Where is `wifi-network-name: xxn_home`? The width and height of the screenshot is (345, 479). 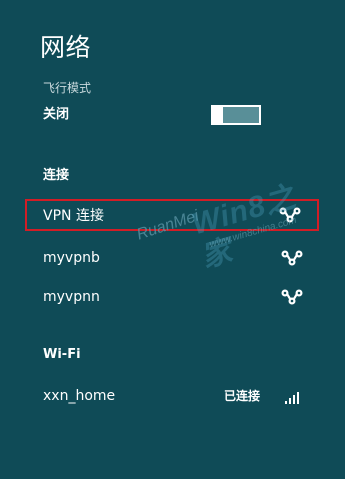
wifi-network-name: xxn_home is located at coordinates (79, 396).